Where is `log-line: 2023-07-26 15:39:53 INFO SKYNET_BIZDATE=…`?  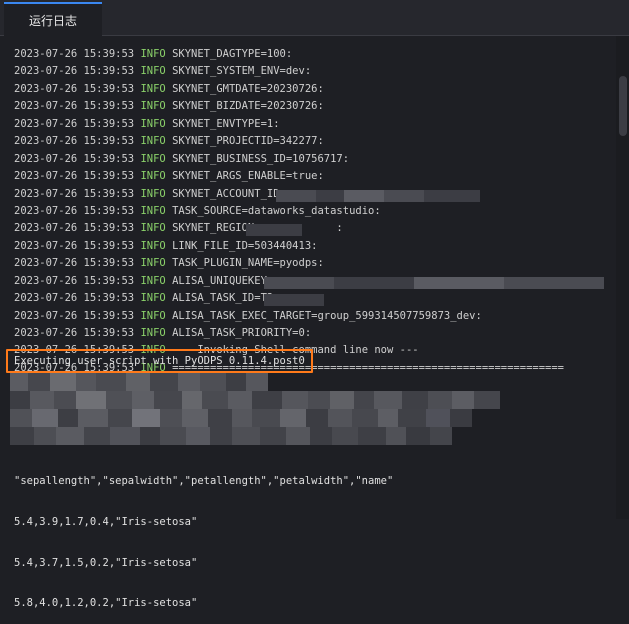 log-line: 2023-07-26 15:39:53 INFO SKYNET_BIZDATE=… is located at coordinates (169, 106).